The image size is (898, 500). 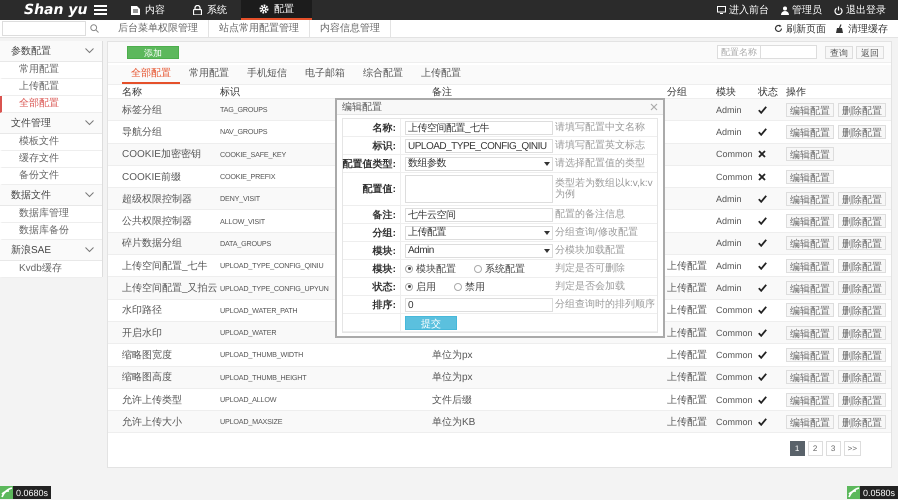 I want to click on filter-tab: 手机短信, so click(x=267, y=74).